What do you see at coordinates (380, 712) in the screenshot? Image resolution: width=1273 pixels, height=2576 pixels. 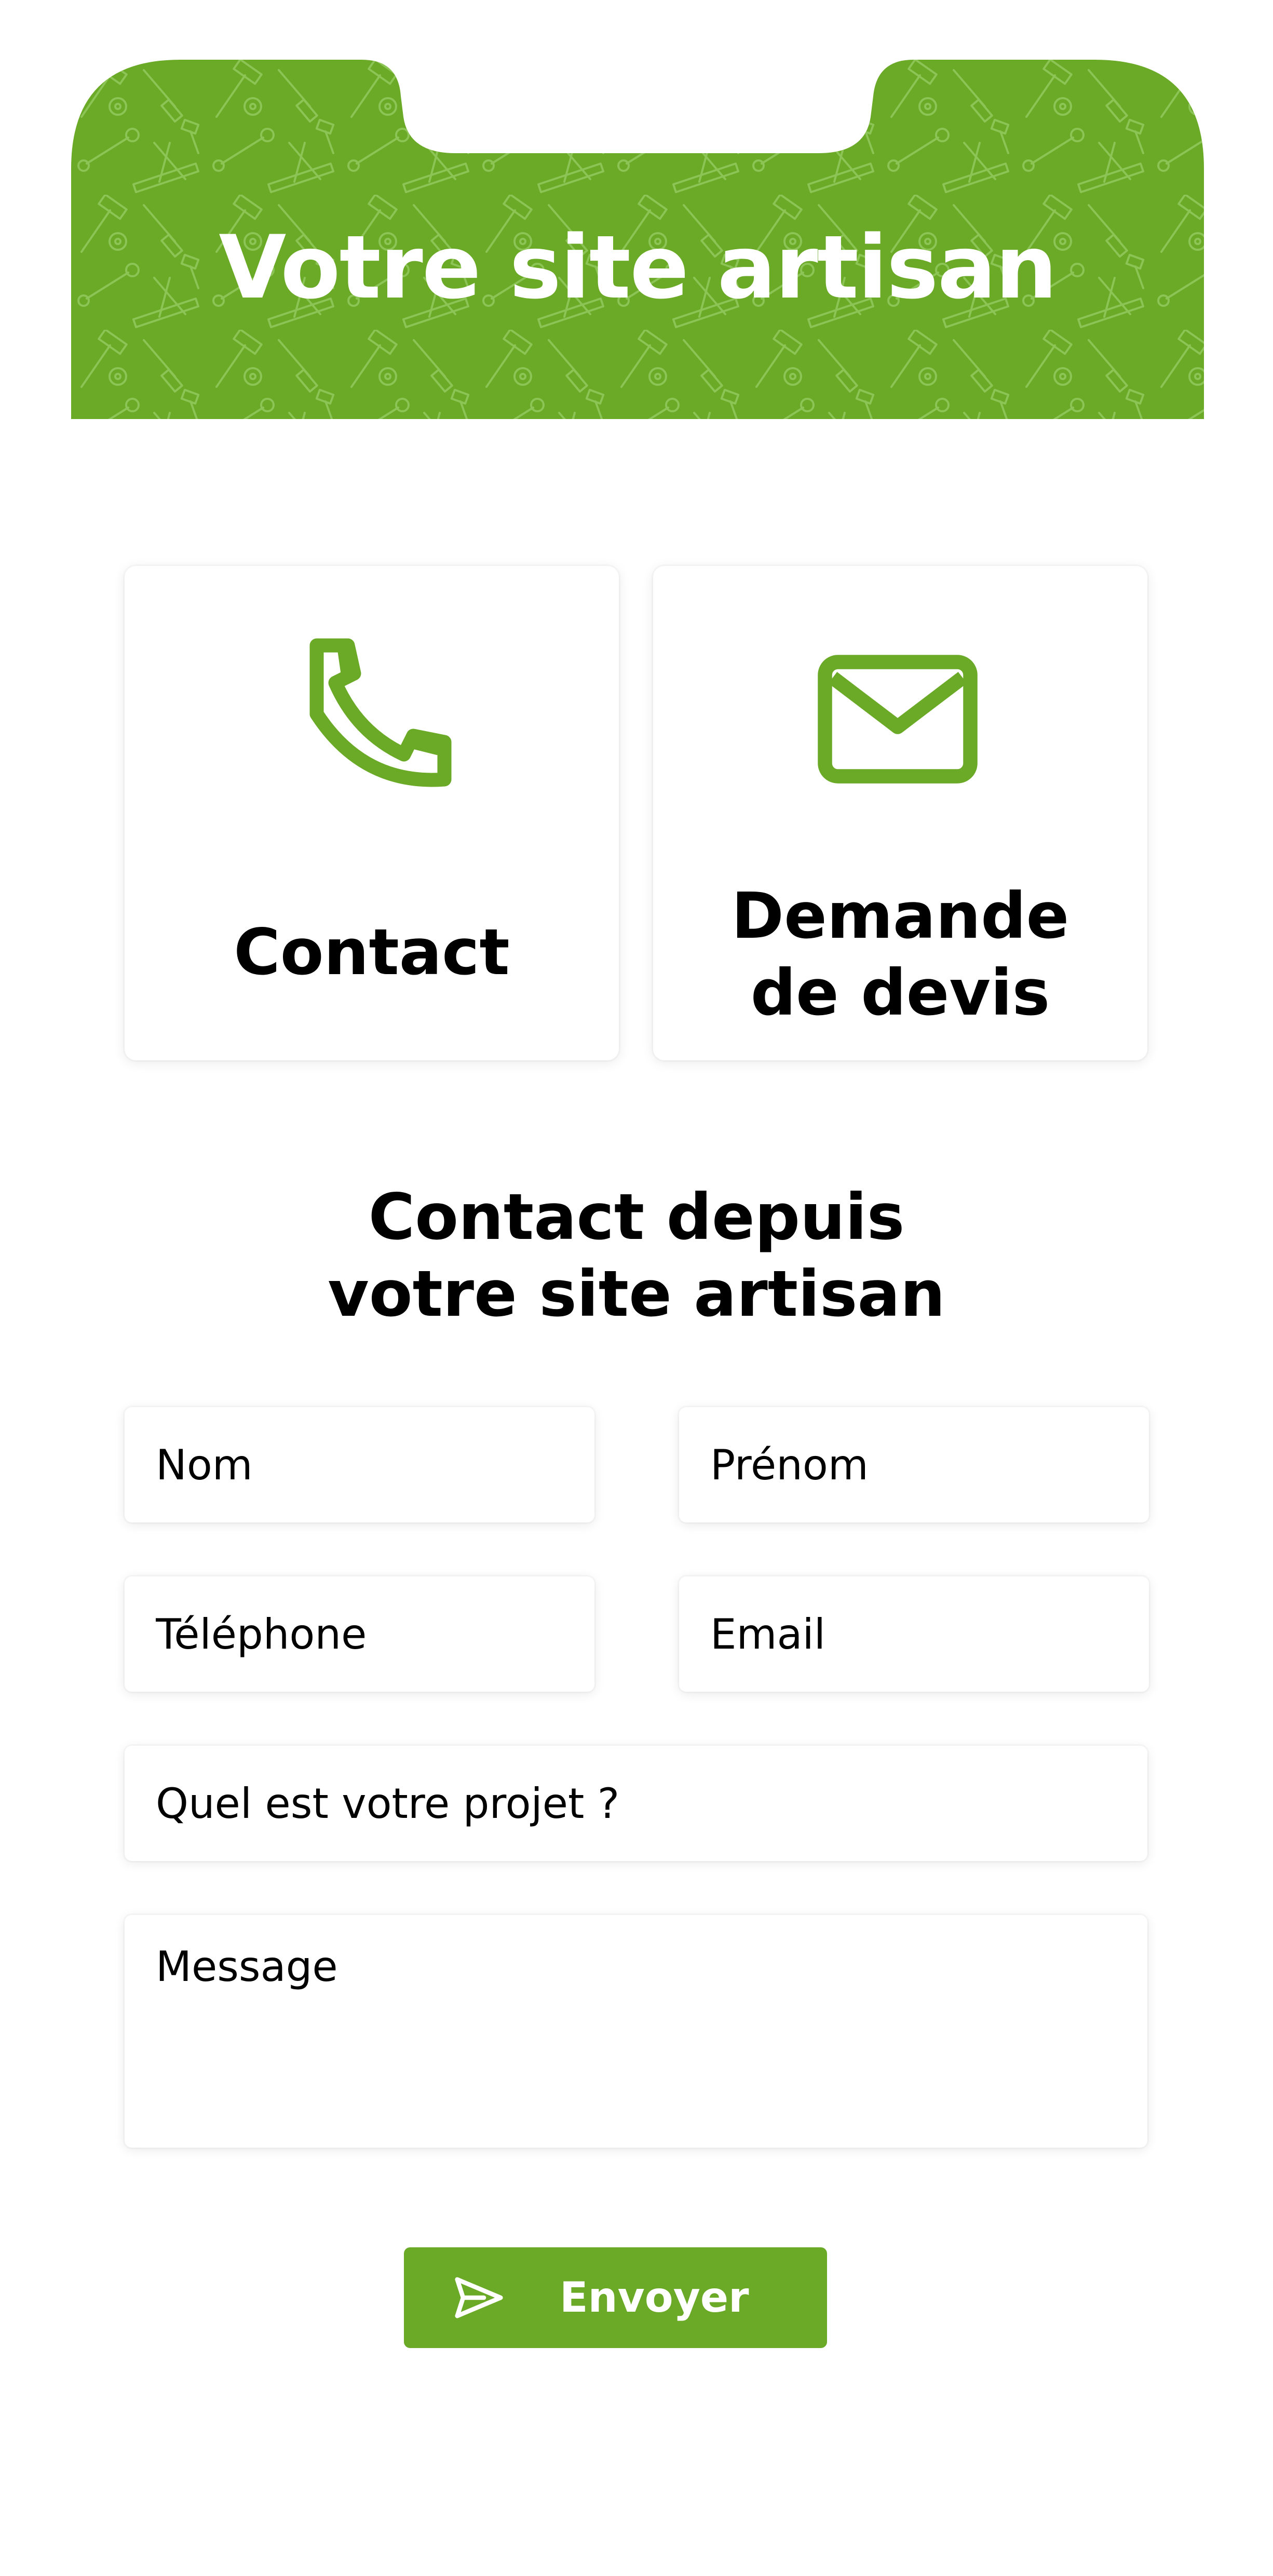 I see `phone-icon` at bounding box center [380, 712].